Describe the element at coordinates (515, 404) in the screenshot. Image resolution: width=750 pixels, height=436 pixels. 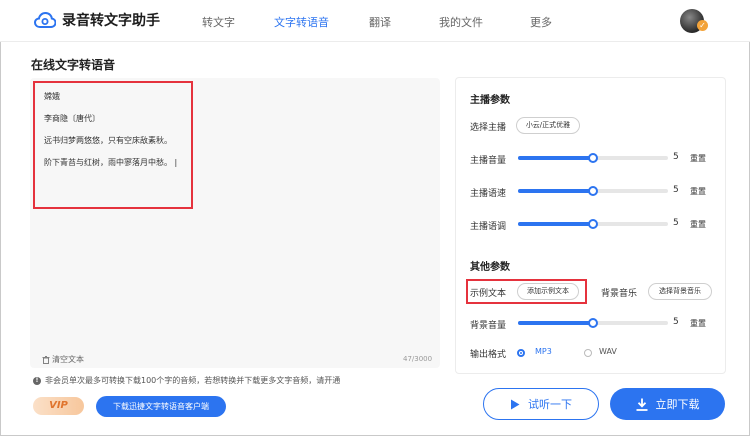
I see `play-icon` at that location.